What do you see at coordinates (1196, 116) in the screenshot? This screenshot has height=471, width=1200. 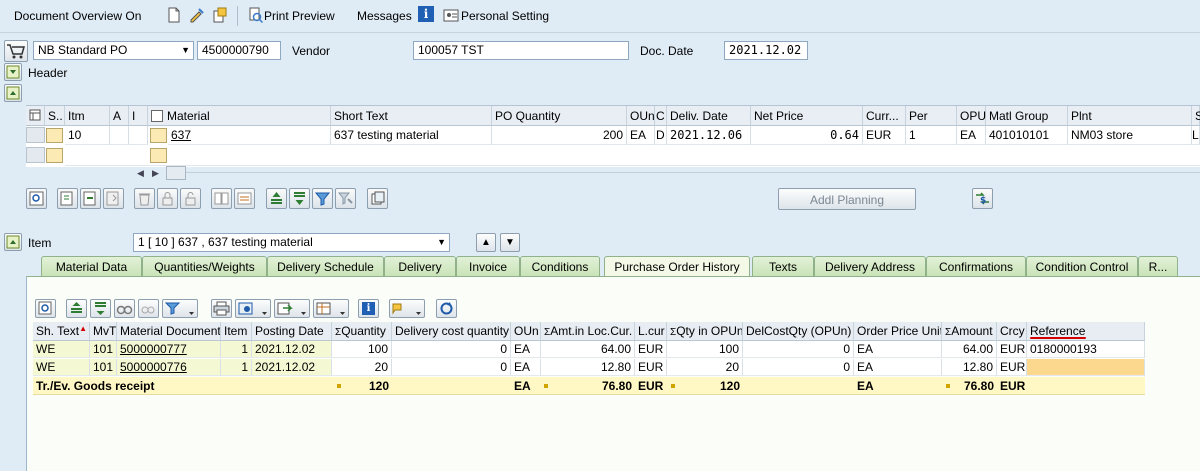 I see `col-header-storage: S` at bounding box center [1196, 116].